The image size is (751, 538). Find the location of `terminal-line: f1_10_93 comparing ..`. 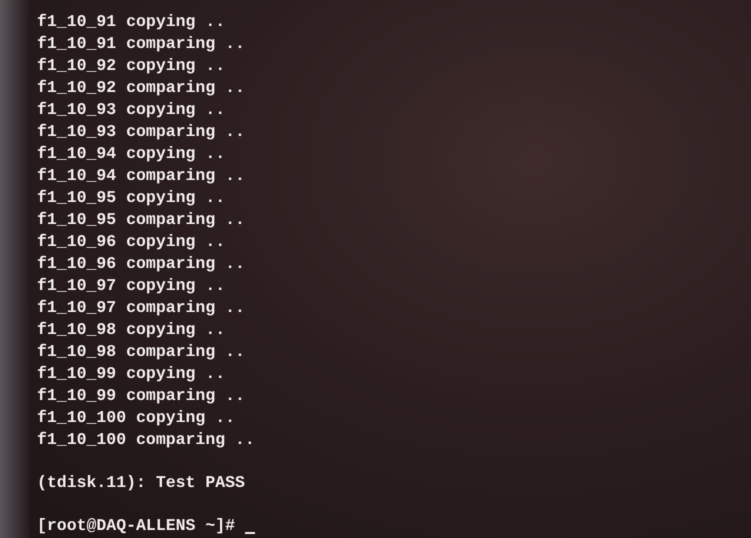

terminal-line: f1_10_93 comparing .. is located at coordinates (141, 132).